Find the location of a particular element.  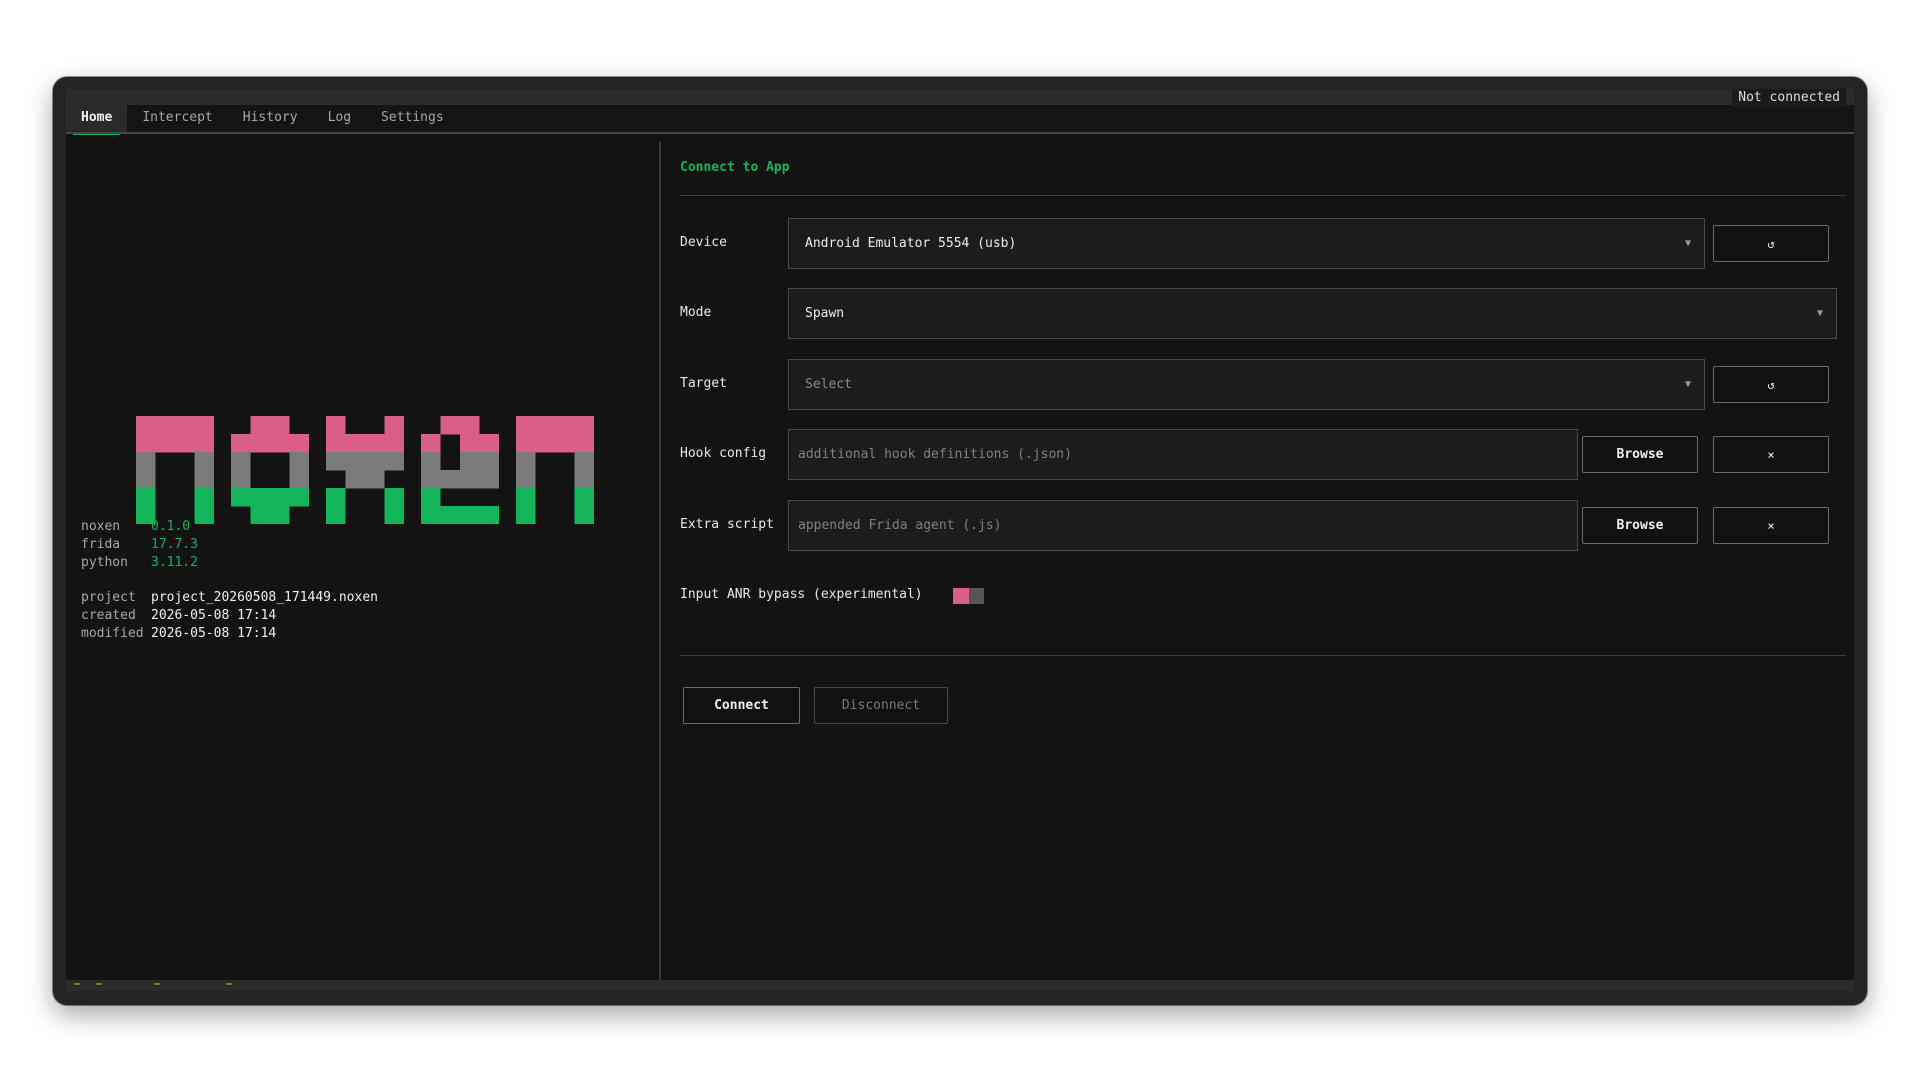

hook-config-label: Hook config is located at coordinates (723, 453).